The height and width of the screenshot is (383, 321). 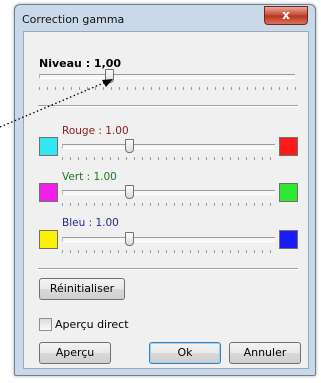 I want to click on green-label: Vert : 1.00, so click(x=89, y=177).